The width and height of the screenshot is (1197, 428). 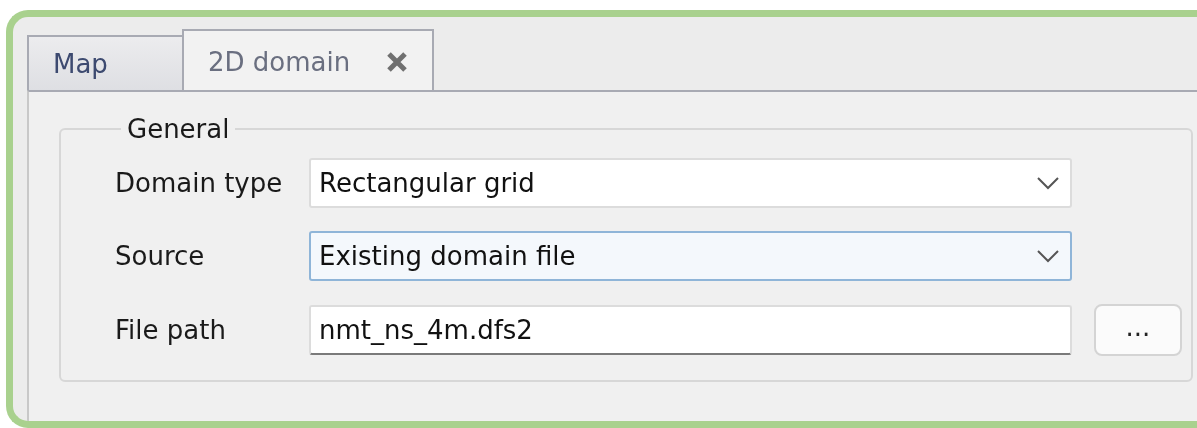 I want to click on field-label: Domain type, so click(x=199, y=183).